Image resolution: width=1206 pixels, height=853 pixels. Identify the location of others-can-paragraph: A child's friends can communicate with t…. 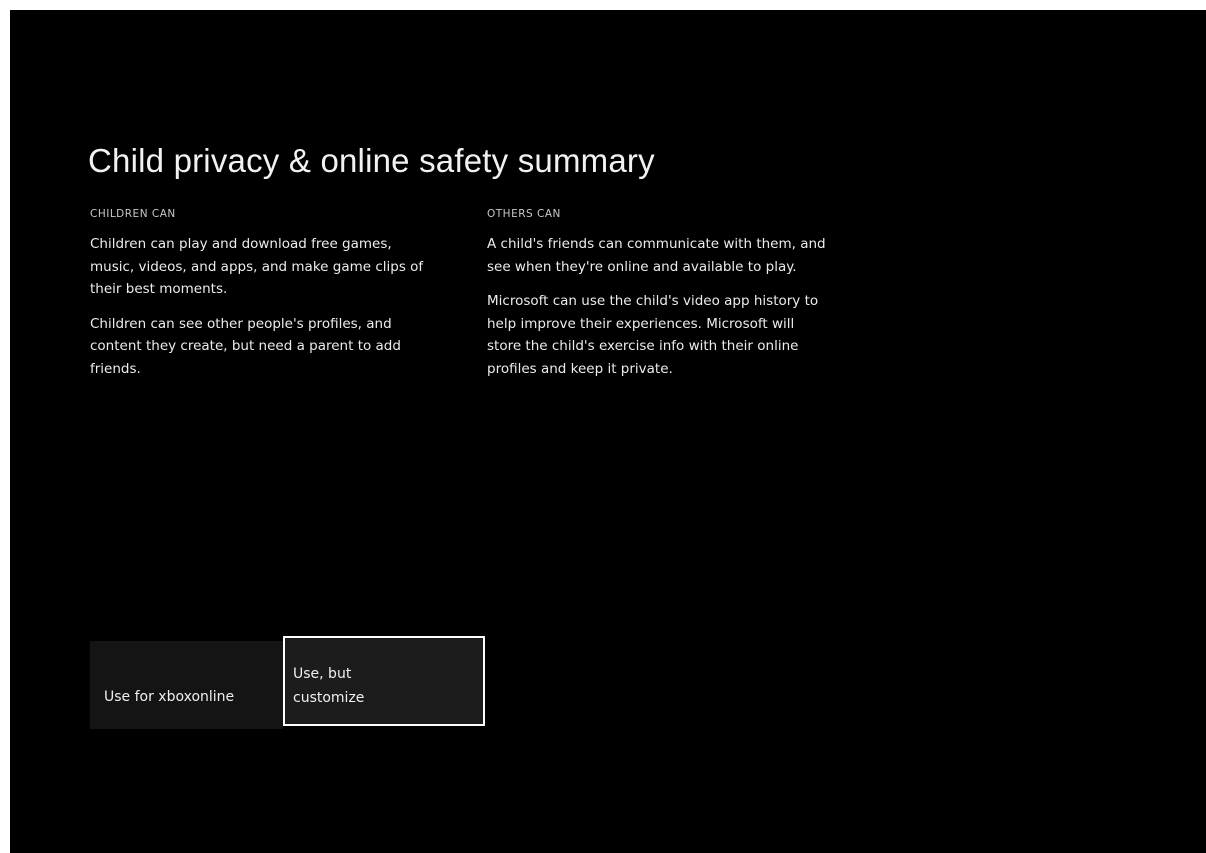
(656, 255).